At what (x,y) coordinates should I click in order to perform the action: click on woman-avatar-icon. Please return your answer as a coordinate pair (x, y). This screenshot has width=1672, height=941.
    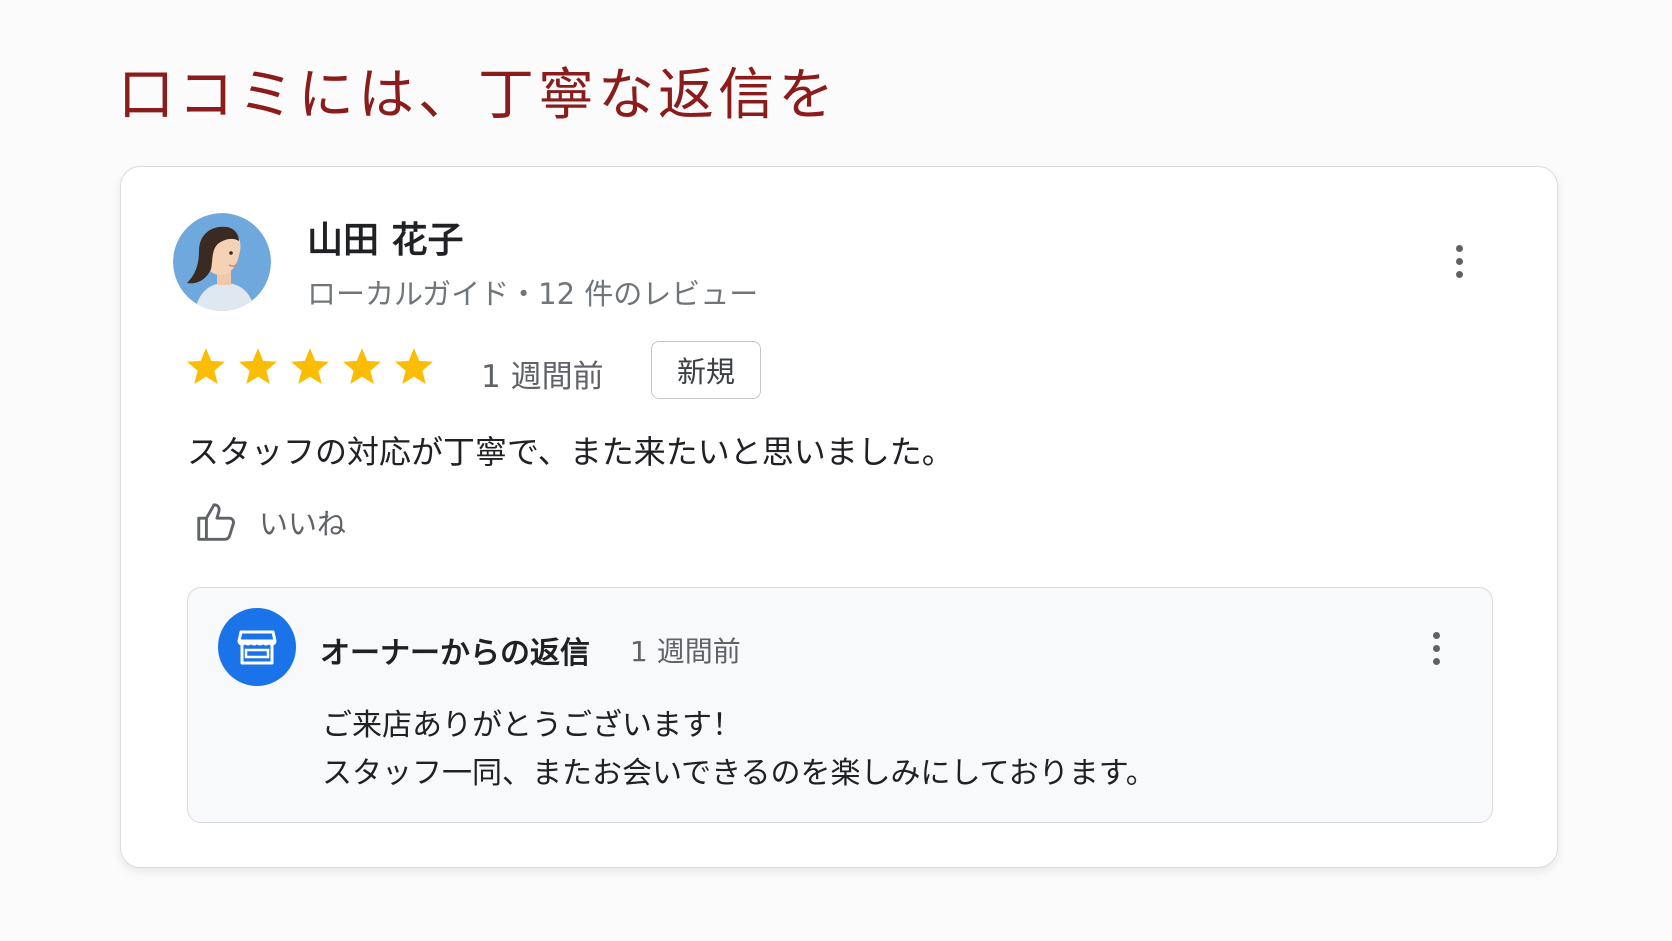
    Looking at the image, I should click on (222, 262).